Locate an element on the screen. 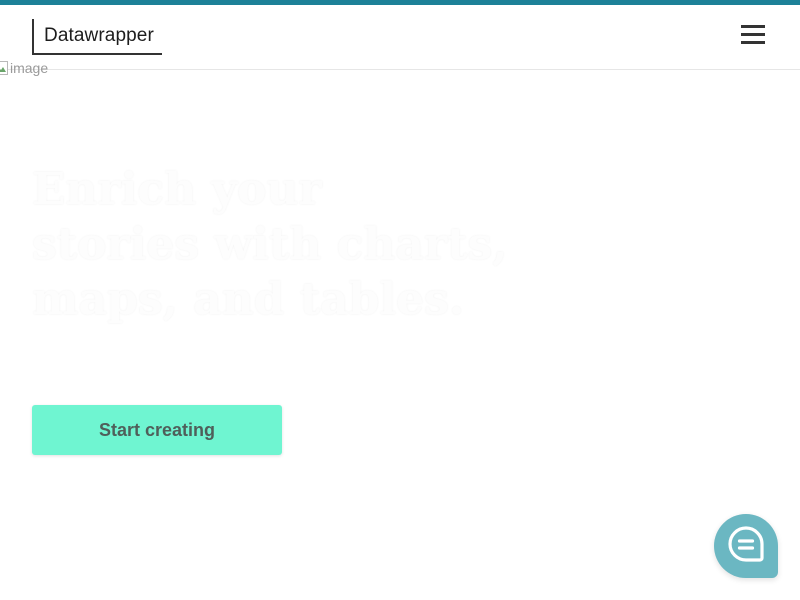  broken-image-icon is located at coordinates (4, 68).